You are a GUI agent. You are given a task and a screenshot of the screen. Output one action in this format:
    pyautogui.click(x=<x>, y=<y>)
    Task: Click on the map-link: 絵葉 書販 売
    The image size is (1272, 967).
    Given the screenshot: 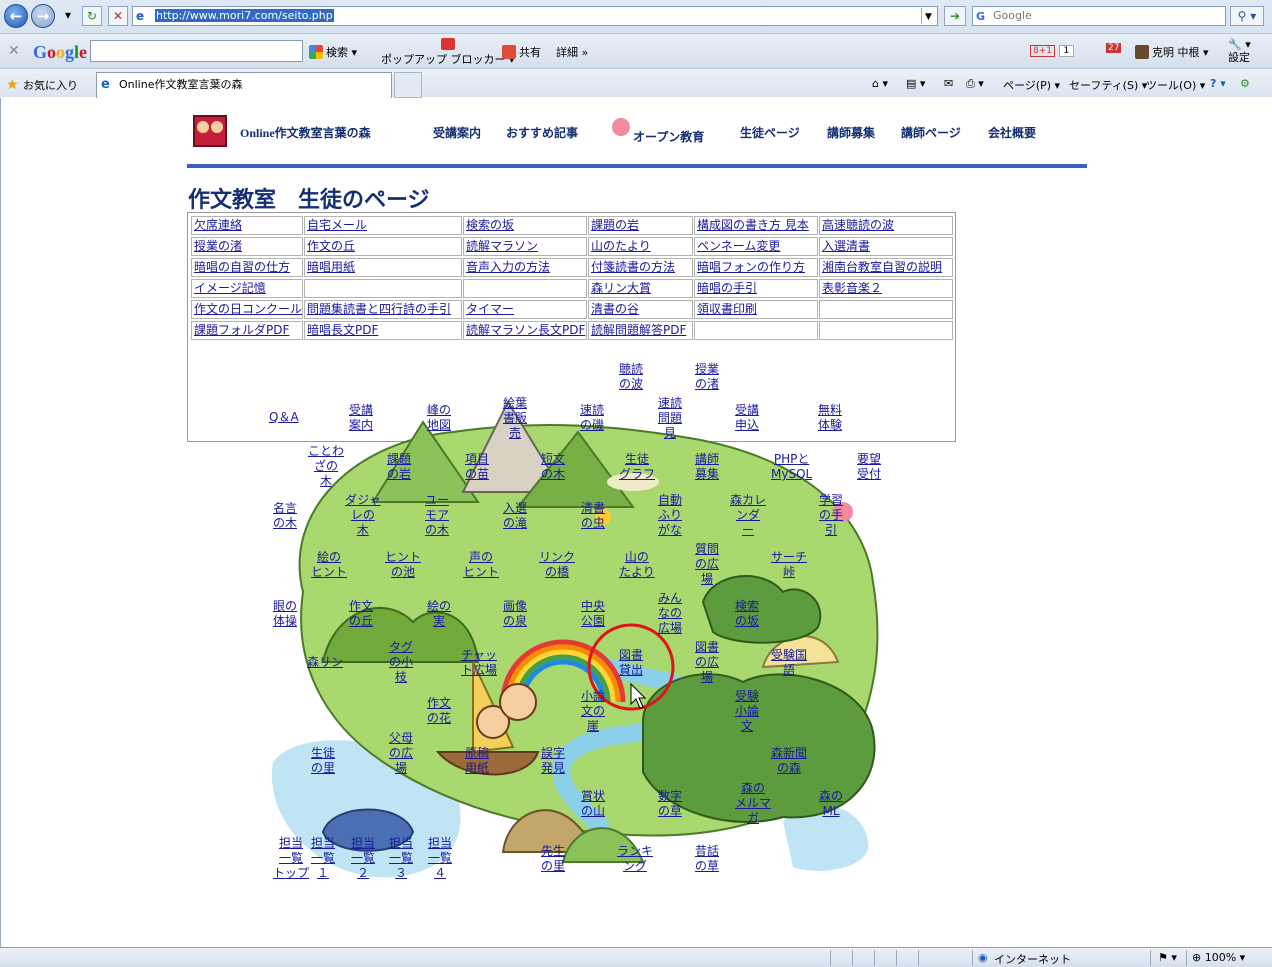 What is the action you would take?
    pyautogui.click(x=515, y=418)
    